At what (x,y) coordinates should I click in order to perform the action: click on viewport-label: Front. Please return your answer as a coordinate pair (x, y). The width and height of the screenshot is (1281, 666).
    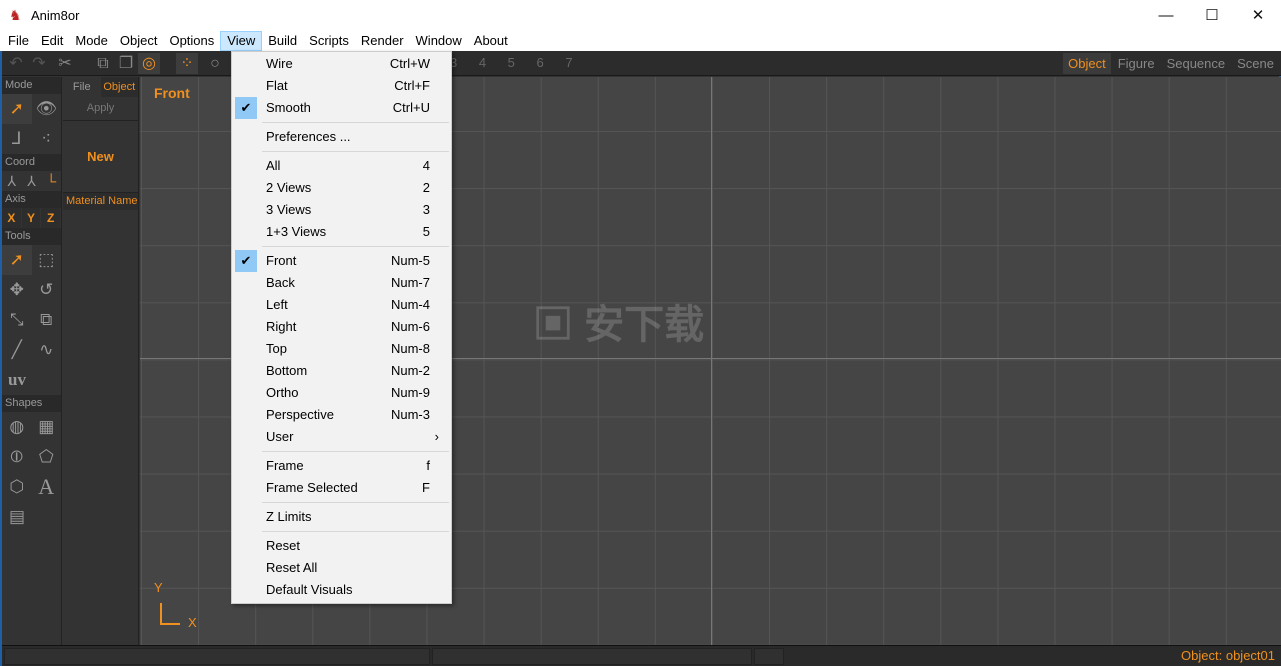
    Looking at the image, I should click on (172, 93).